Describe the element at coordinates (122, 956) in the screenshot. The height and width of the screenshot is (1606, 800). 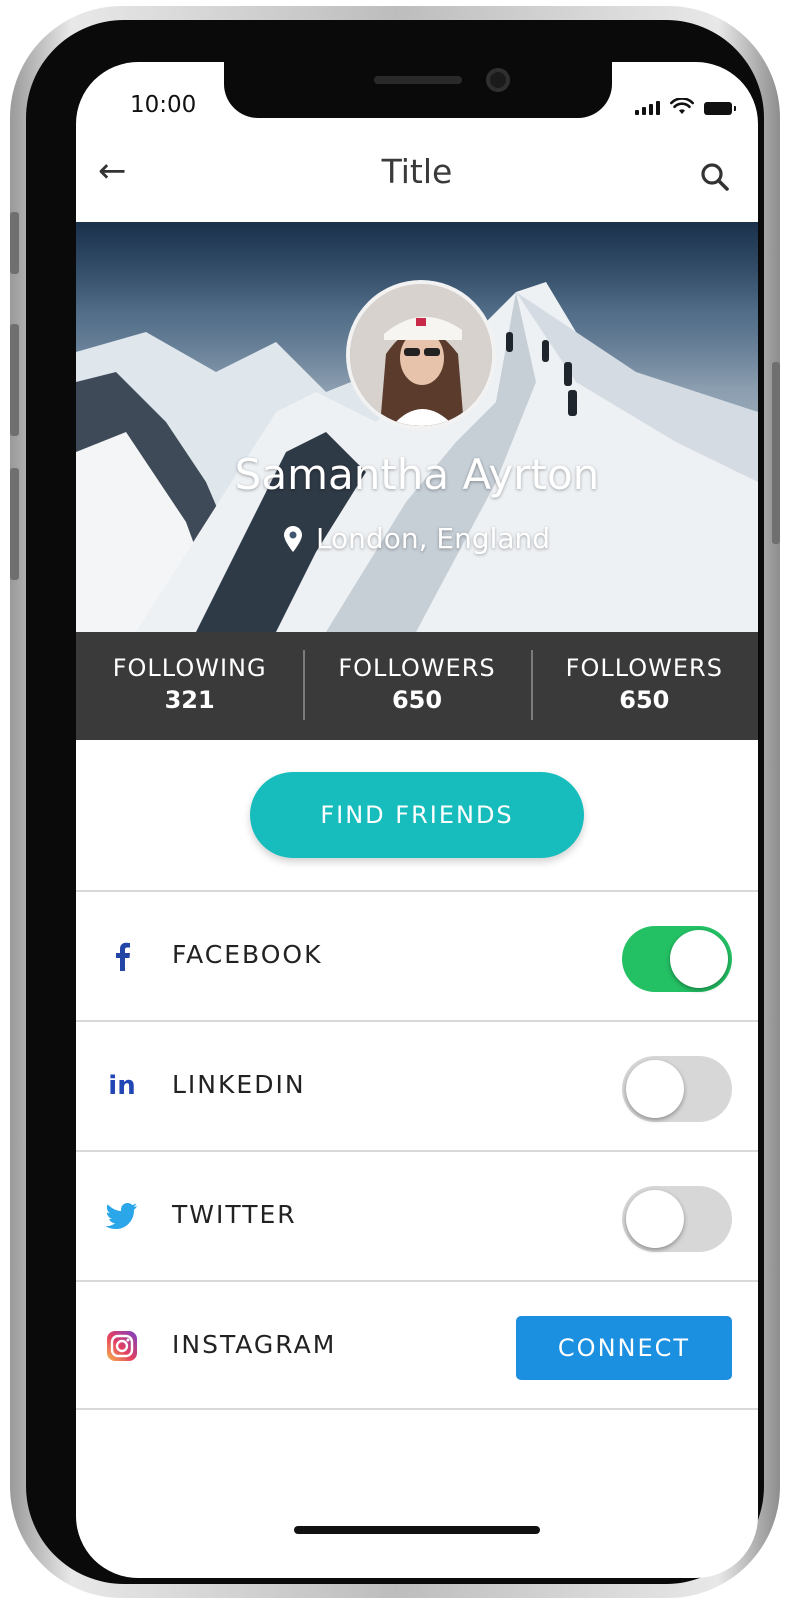
I see `facebook-icon` at that location.